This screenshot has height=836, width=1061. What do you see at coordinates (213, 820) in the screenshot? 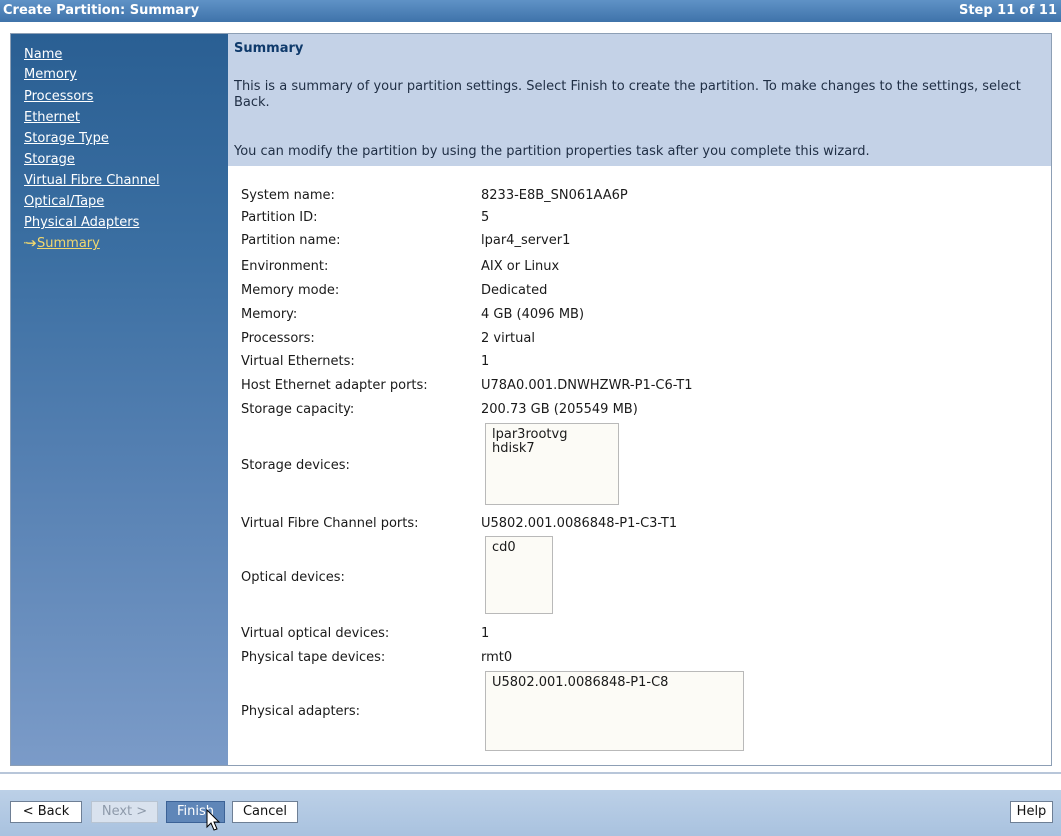
I see `mouse-pointer-icon` at bounding box center [213, 820].